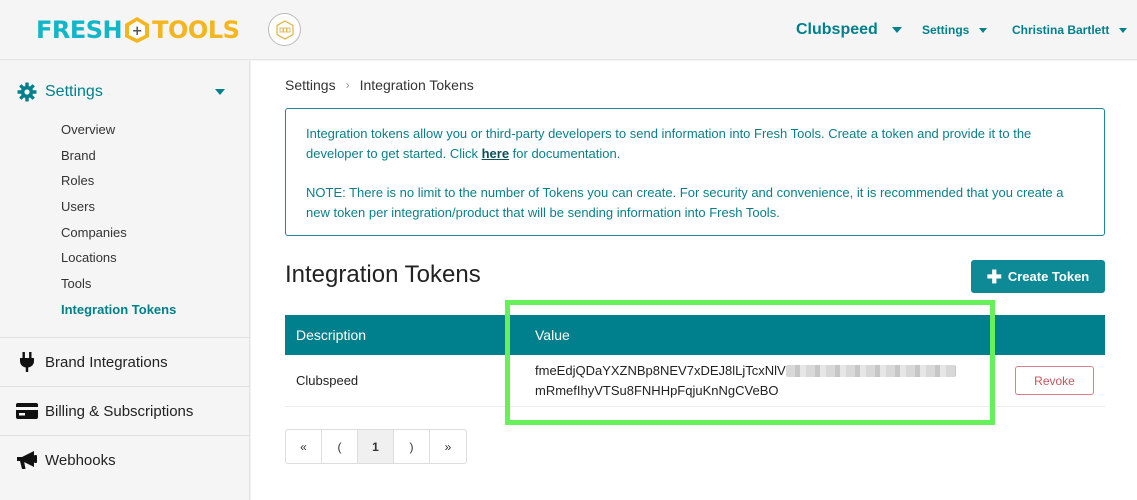  I want to click on sidebar-item-overview: Overview, so click(118, 134).